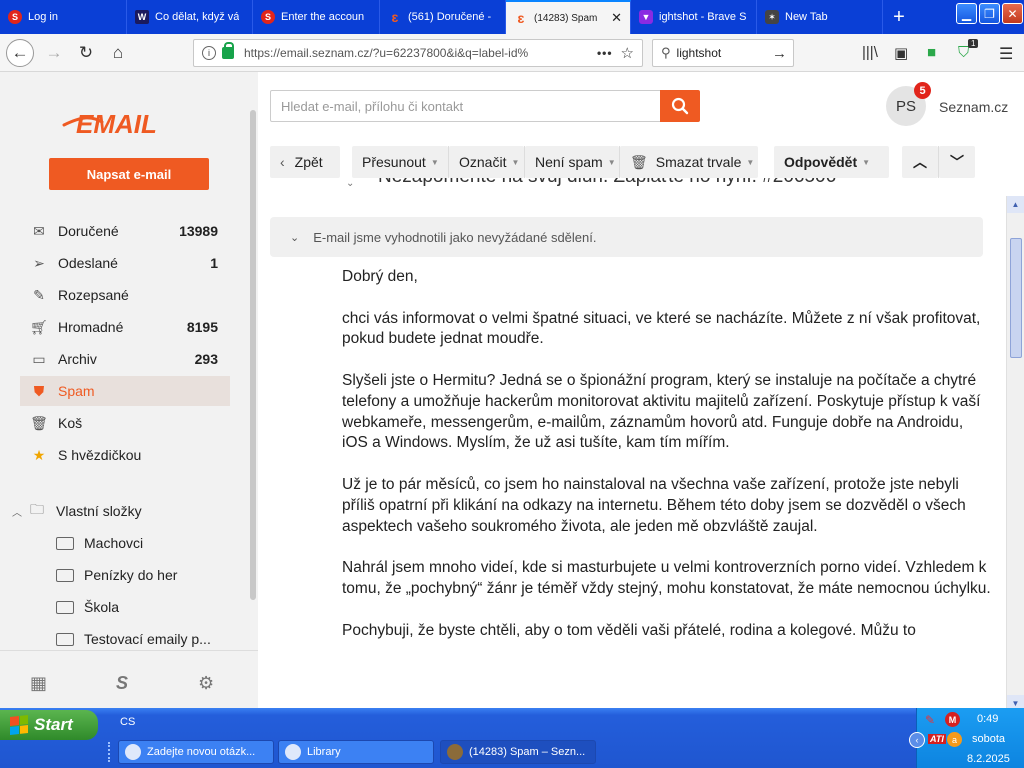  What do you see at coordinates (190, 17) in the screenshot?
I see `browser-tab: W Co dělat, když vá` at bounding box center [190, 17].